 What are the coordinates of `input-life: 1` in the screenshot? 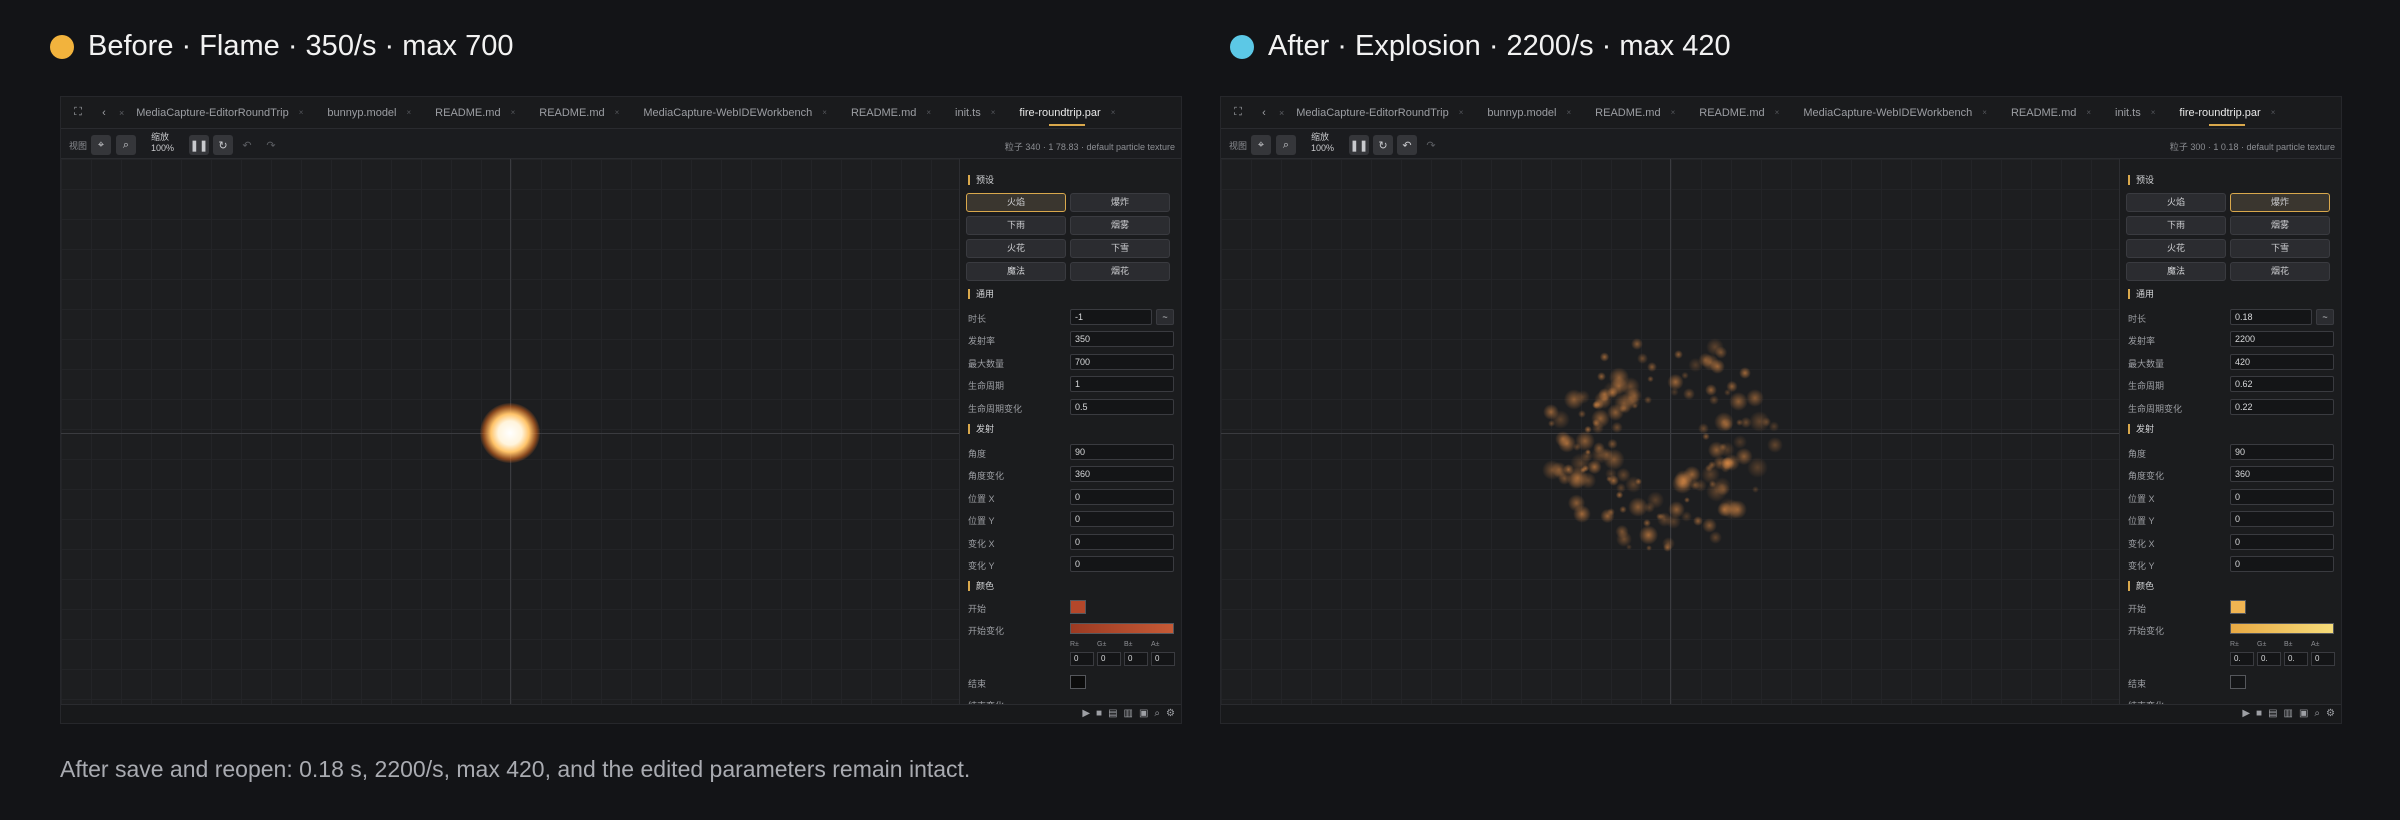 It's located at (1122, 384).